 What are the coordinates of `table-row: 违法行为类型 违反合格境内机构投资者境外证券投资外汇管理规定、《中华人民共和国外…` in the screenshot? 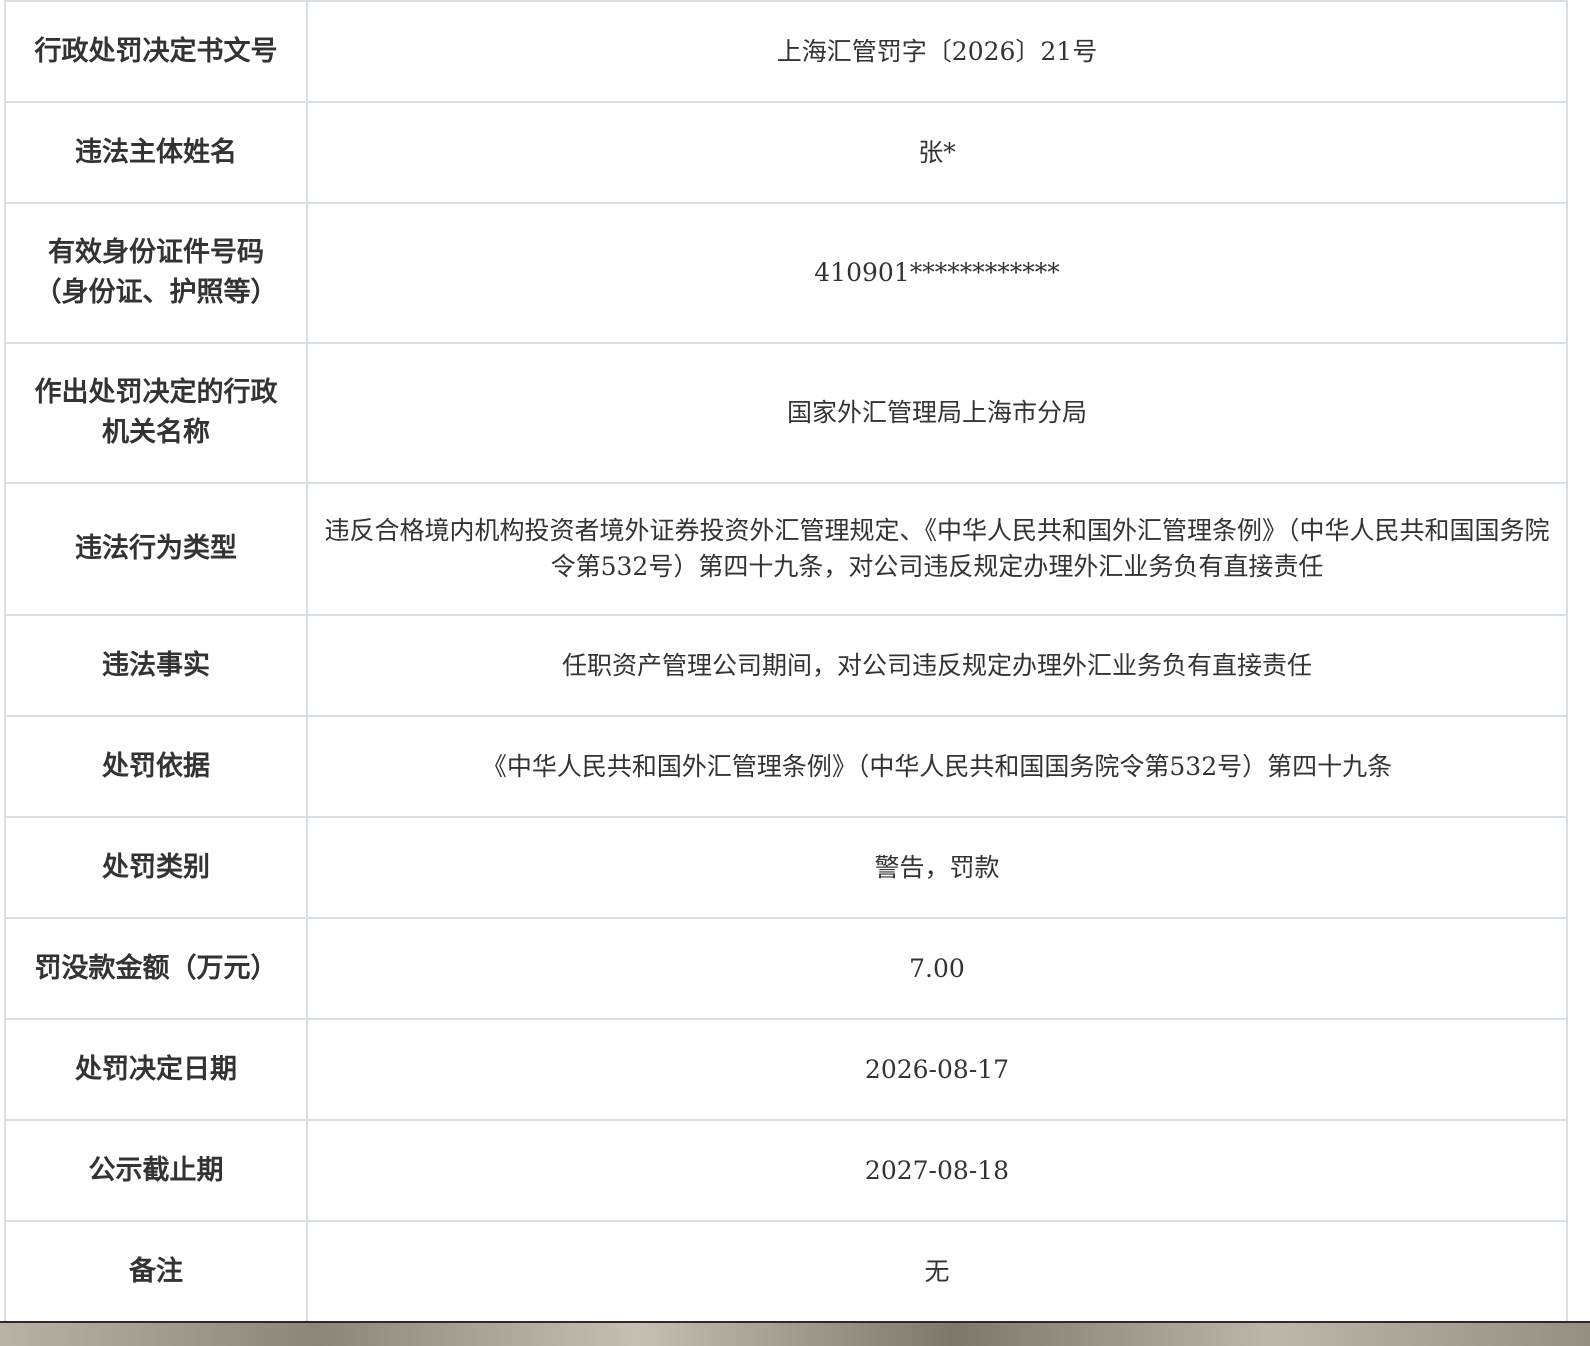 It's located at (786, 549).